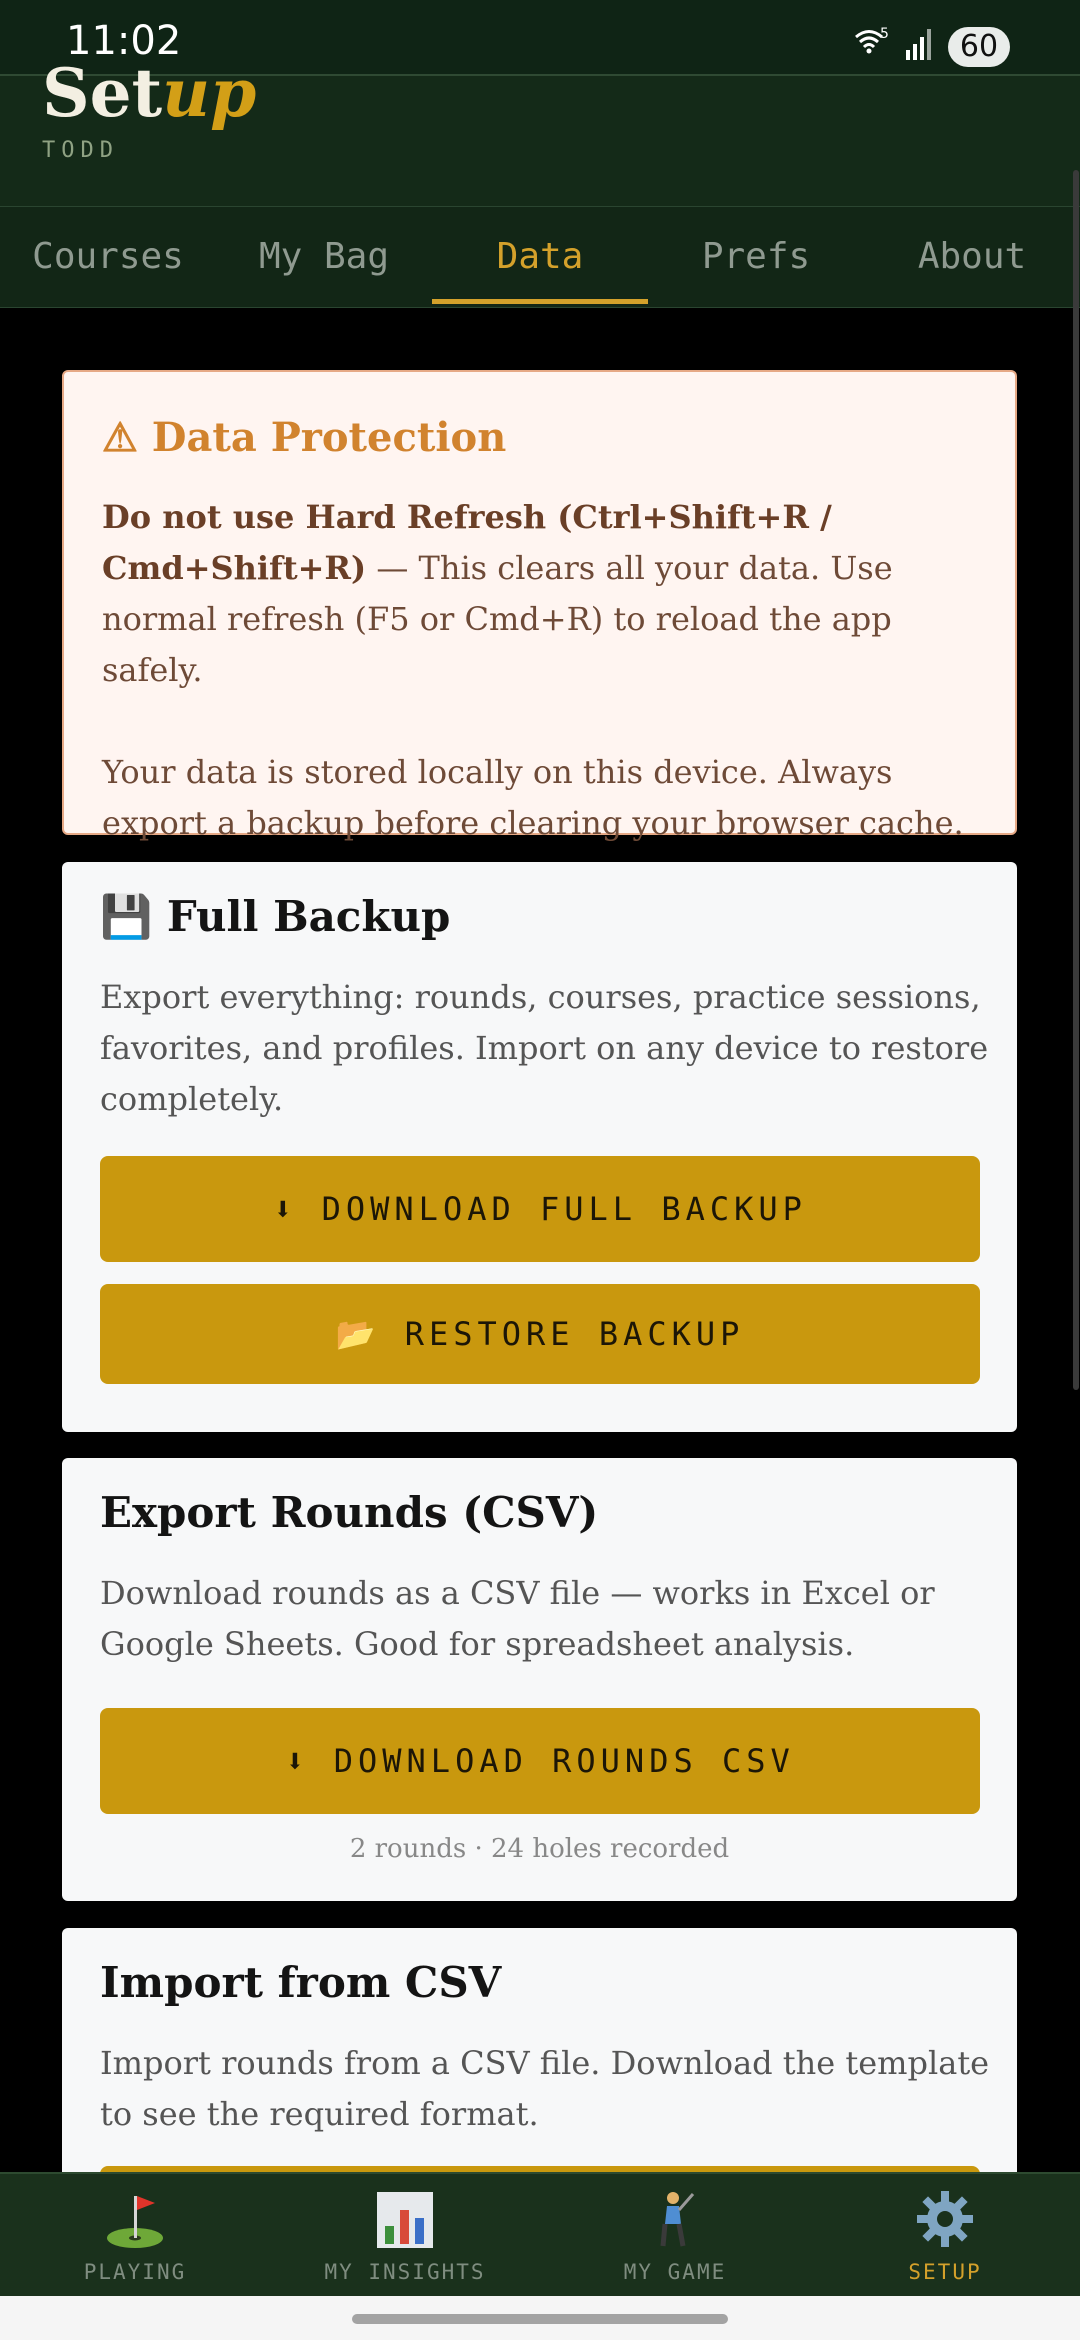 The height and width of the screenshot is (2340, 1080). I want to click on nav-my-insights-label: MY INSIGHTS, so click(405, 2272).